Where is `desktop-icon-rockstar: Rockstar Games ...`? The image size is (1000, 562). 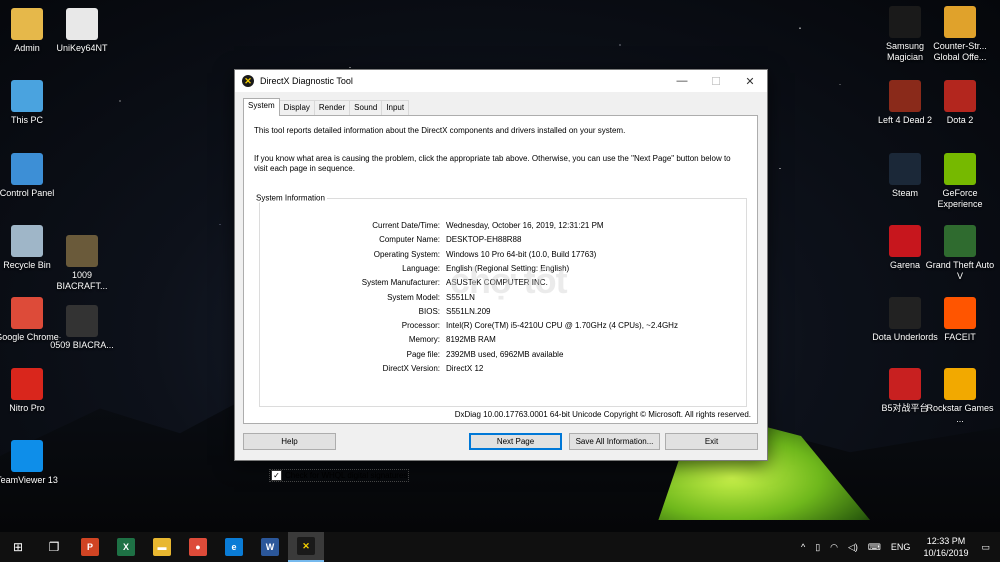
desktop-icon-rockstar: Rockstar Games ... is located at coordinates (960, 396).